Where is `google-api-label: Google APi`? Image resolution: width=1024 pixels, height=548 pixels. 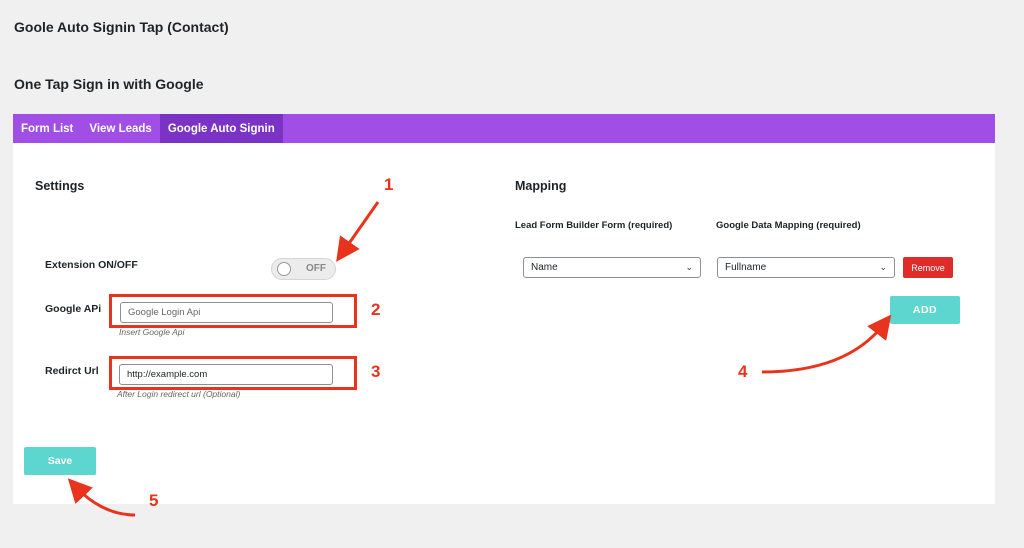
google-api-label: Google APi is located at coordinates (73, 309).